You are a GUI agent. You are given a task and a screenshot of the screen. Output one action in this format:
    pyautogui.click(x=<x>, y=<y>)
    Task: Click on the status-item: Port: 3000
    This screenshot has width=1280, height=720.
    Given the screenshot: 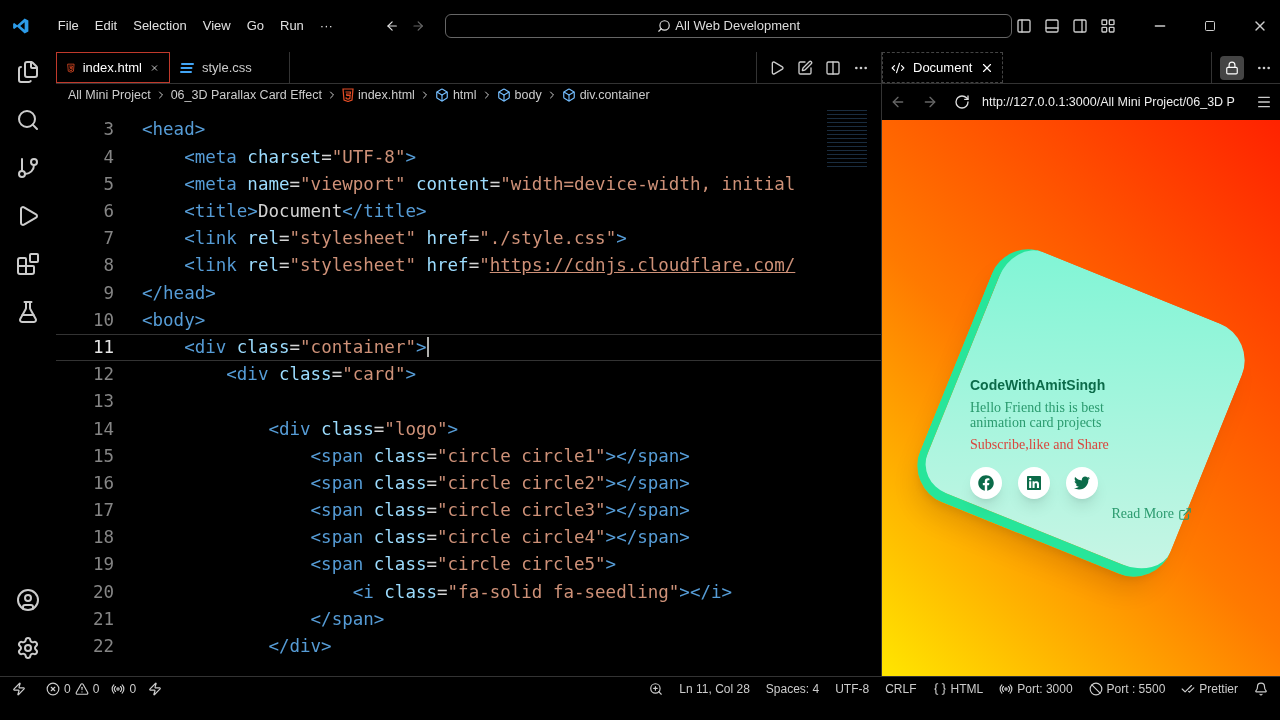 What is the action you would take?
    pyautogui.click(x=1045, y=688)
    